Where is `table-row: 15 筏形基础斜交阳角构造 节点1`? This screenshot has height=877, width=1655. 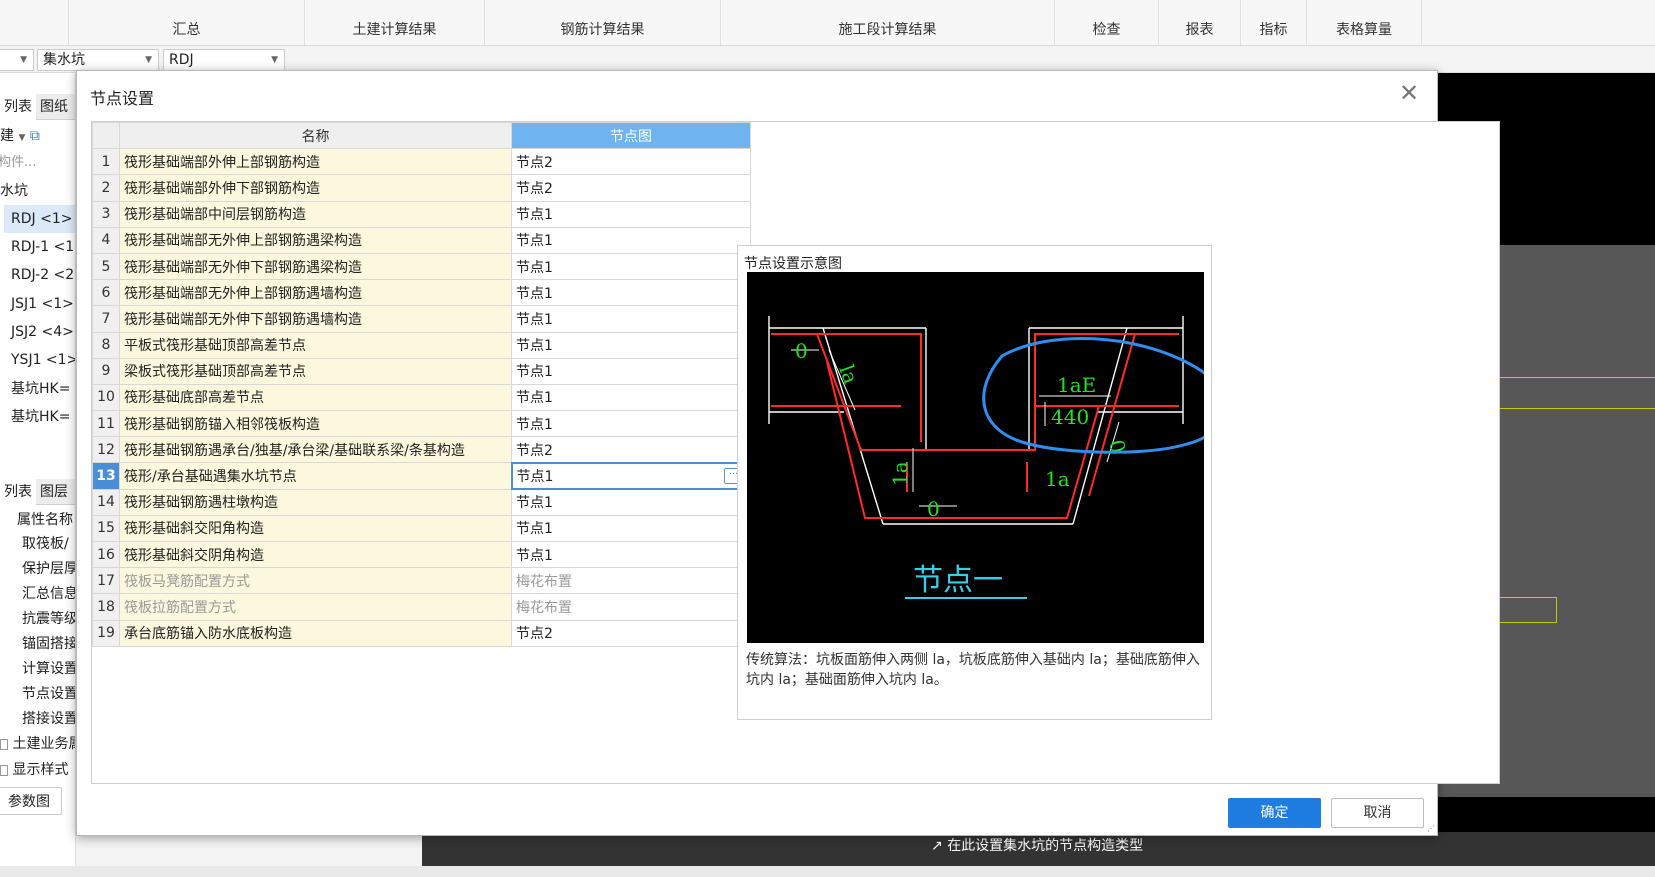
table-row: 15 筏形基础斜交阳角构造 节点1 is located at coordinates (421, 528).